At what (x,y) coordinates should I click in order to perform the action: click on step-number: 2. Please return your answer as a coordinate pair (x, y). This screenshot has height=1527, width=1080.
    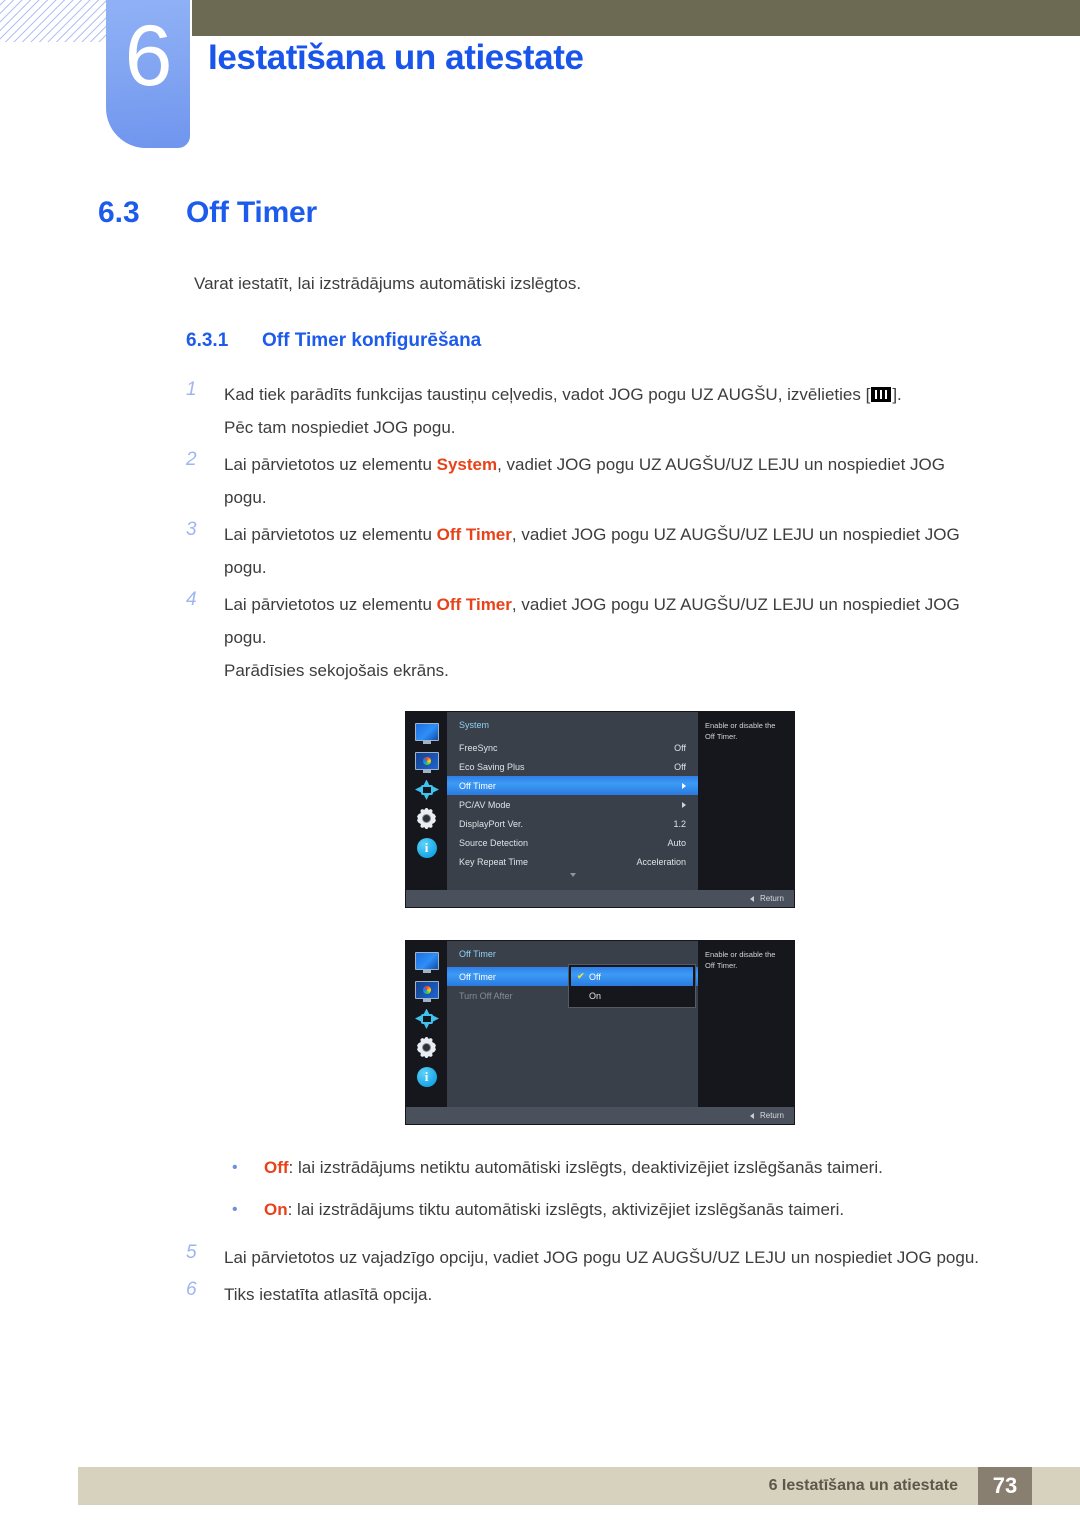
    Looking at the image, I should click on (191, 459).